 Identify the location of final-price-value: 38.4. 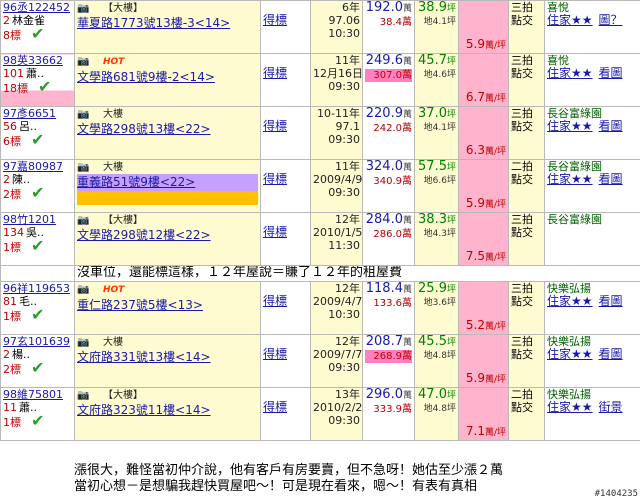
(390, 22).